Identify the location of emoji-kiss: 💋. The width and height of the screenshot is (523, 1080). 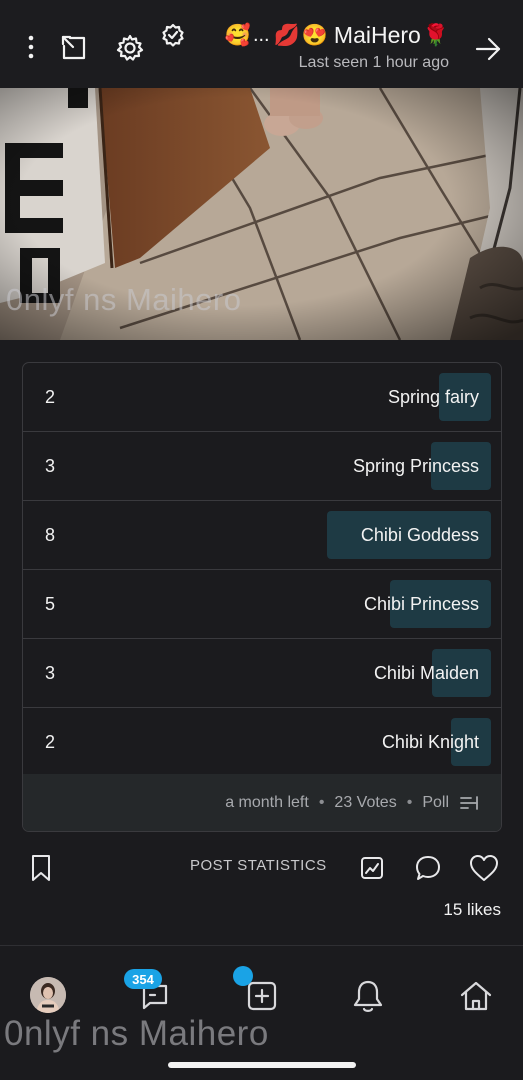
(286, 35).